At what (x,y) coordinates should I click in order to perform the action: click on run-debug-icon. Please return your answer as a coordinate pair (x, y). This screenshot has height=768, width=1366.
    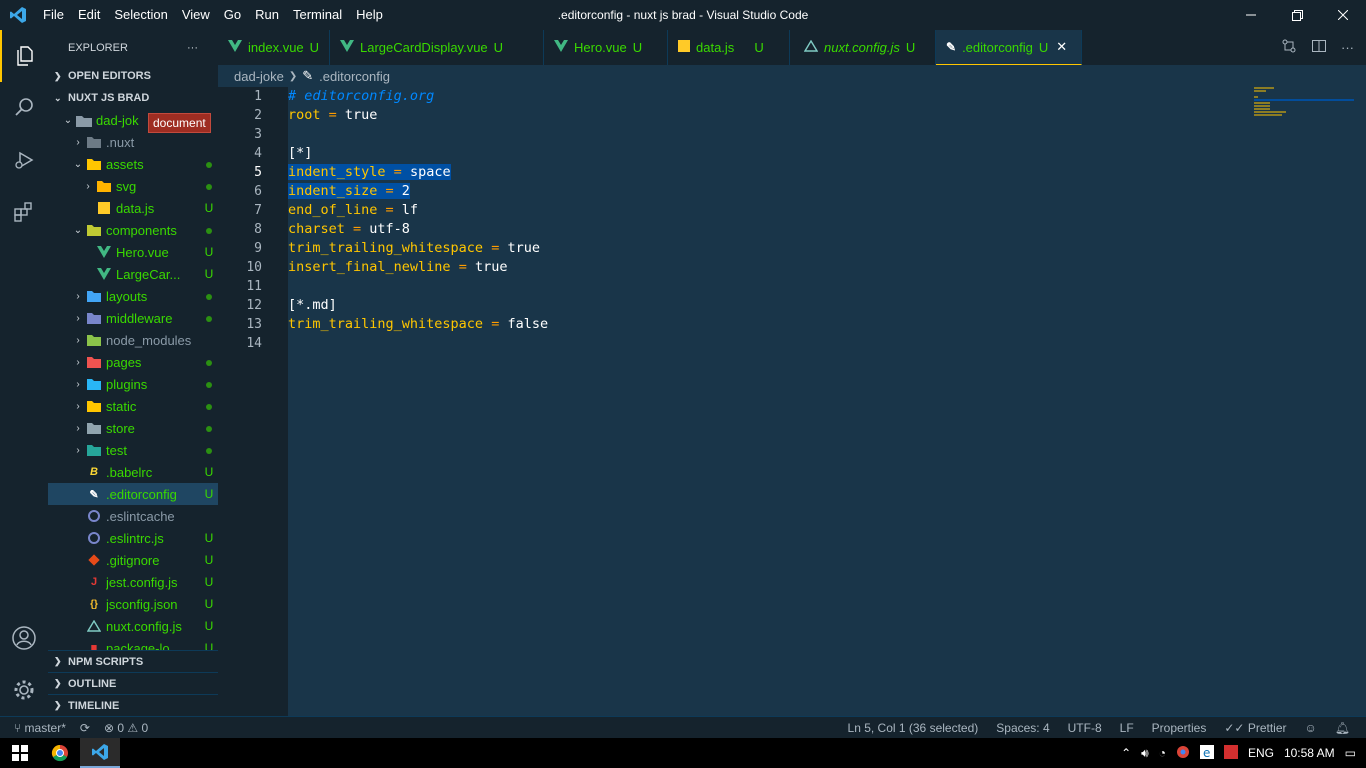
    Looking at the image, I should click on (24, 160).